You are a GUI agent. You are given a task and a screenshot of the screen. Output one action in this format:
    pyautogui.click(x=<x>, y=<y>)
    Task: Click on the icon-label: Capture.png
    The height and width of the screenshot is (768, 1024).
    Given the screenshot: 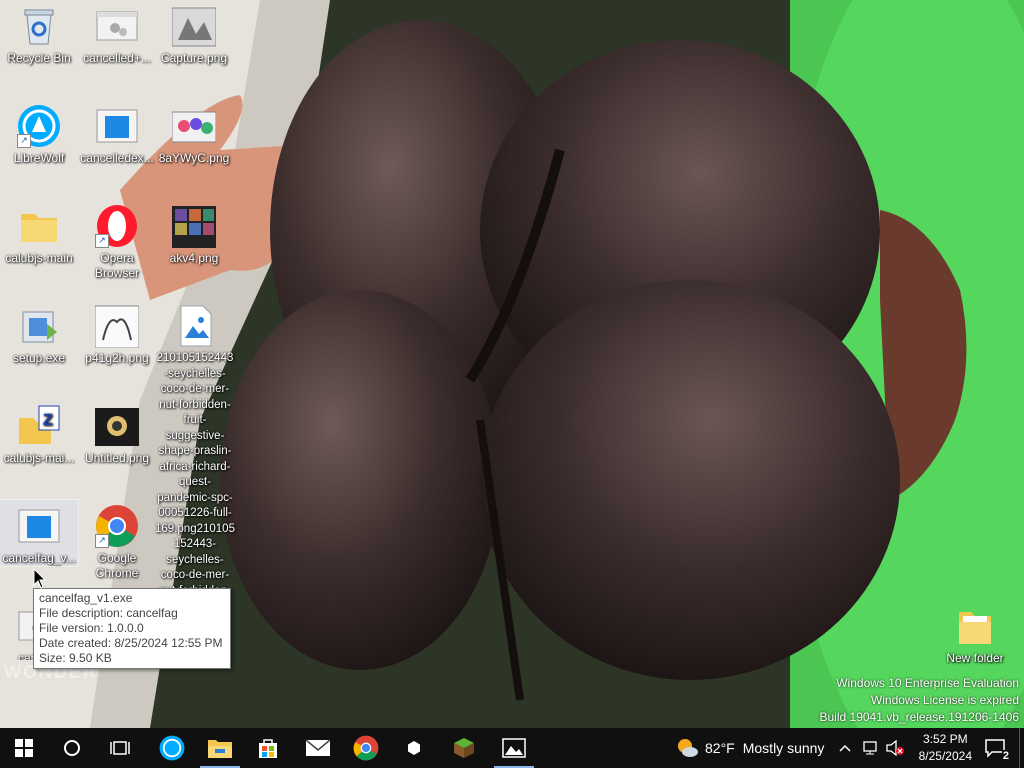 What is the action you would take?
    pyautogui.click(x=194, y=58)
    